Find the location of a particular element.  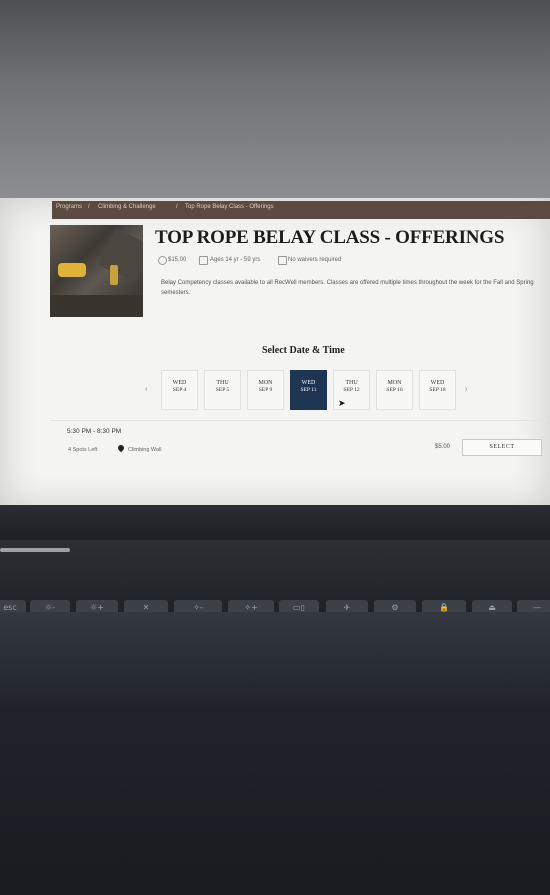

price-tag-icon is located at coordinates (162, 260).